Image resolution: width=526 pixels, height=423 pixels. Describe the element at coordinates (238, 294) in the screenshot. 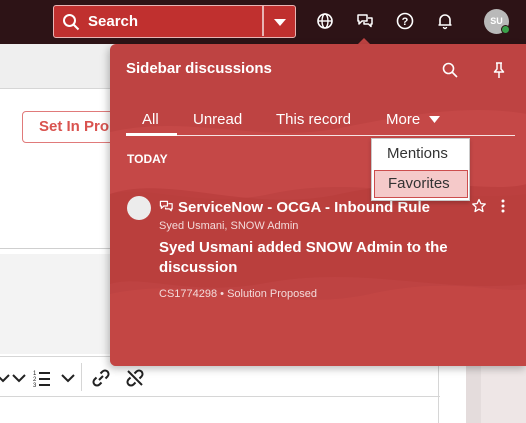

I see `discussion-meta: CS1774298 • Solution Proposed` at that location.